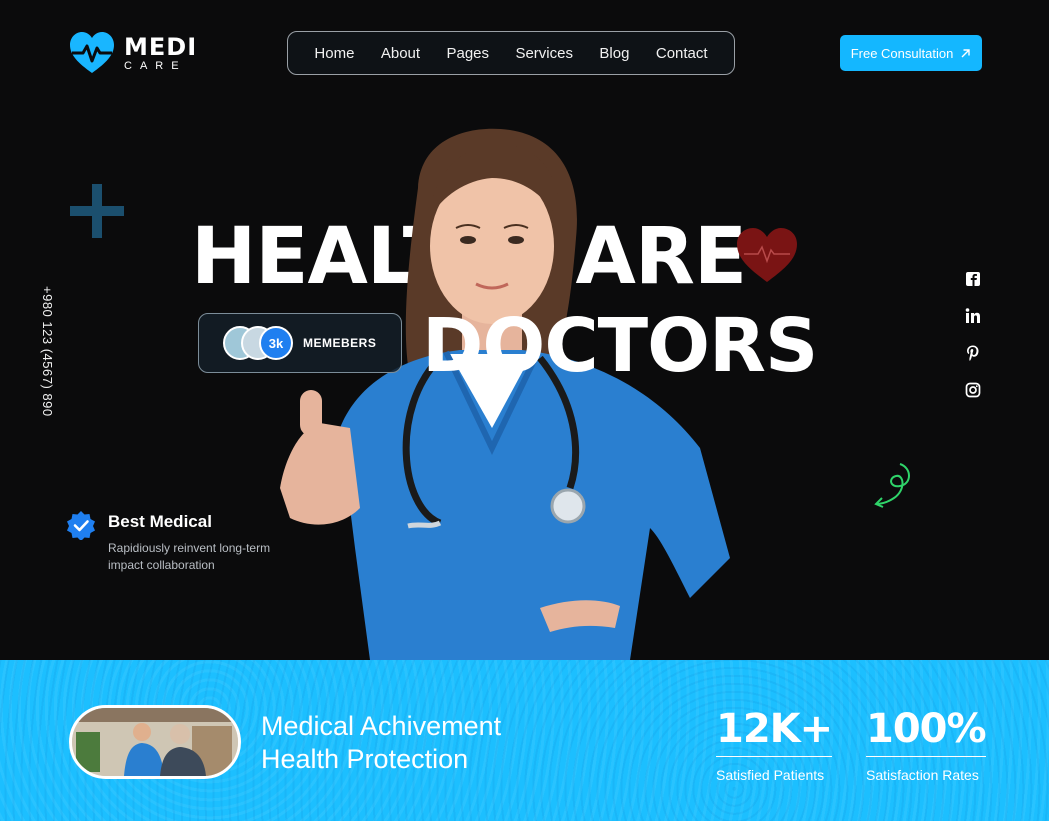 The width and height of the screenshot is (1049, 821). What do you see at coordinates (682, 53) in the screenshot?
I see `nav-contact: Contact` at bounding box center [682, 53].